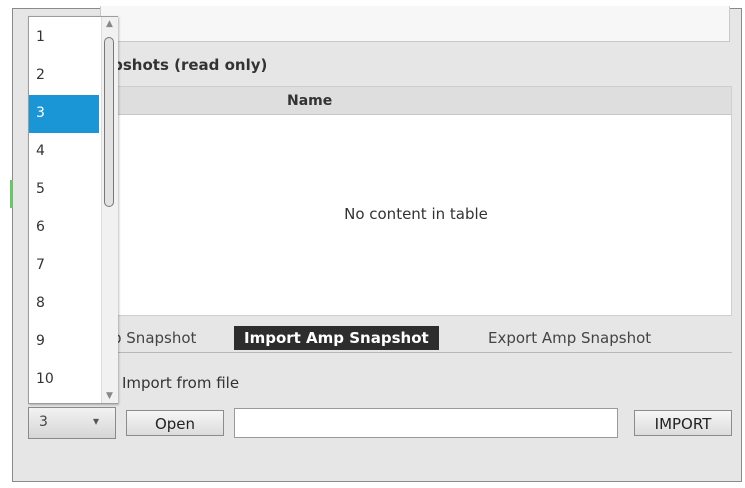  Describe the element at coordinates (175, 423) in the screenshot. I see `open-button: Open` at that location.